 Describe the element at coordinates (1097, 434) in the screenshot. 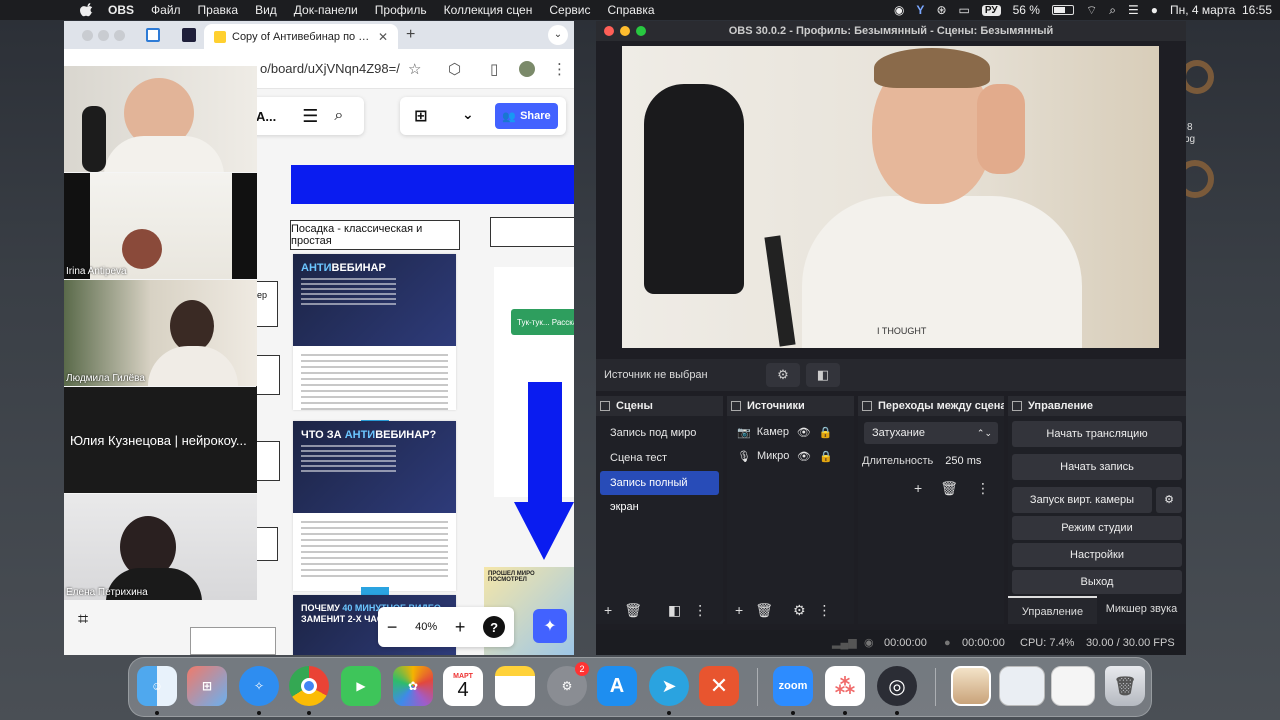

I see `start-streaming-button: Начать трансляцию` at that location.